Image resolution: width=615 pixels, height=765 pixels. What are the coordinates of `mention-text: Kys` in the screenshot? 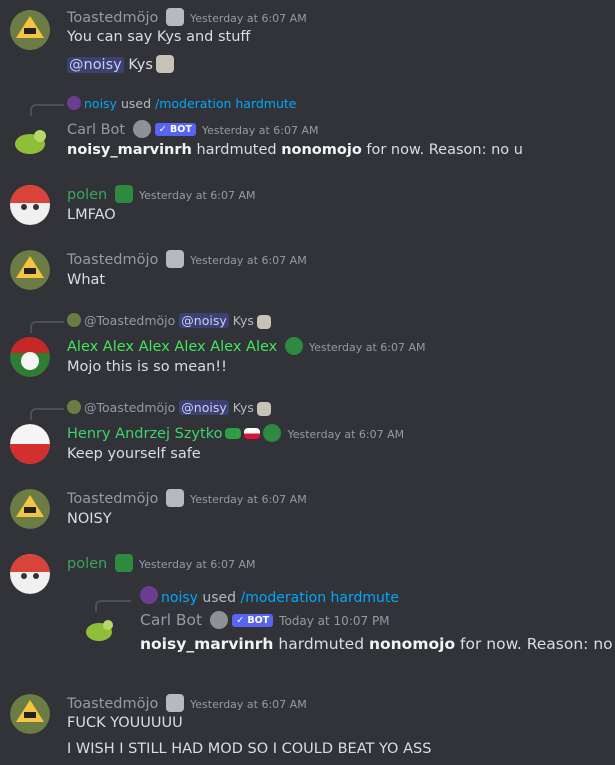 It's located at (140, 65).